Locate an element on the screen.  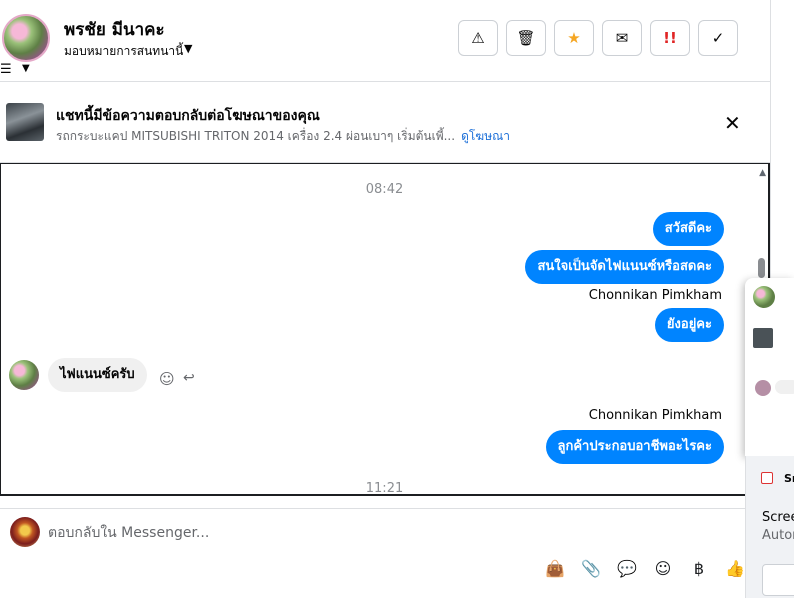
contact-avatar is located at coordinates (26, 38).